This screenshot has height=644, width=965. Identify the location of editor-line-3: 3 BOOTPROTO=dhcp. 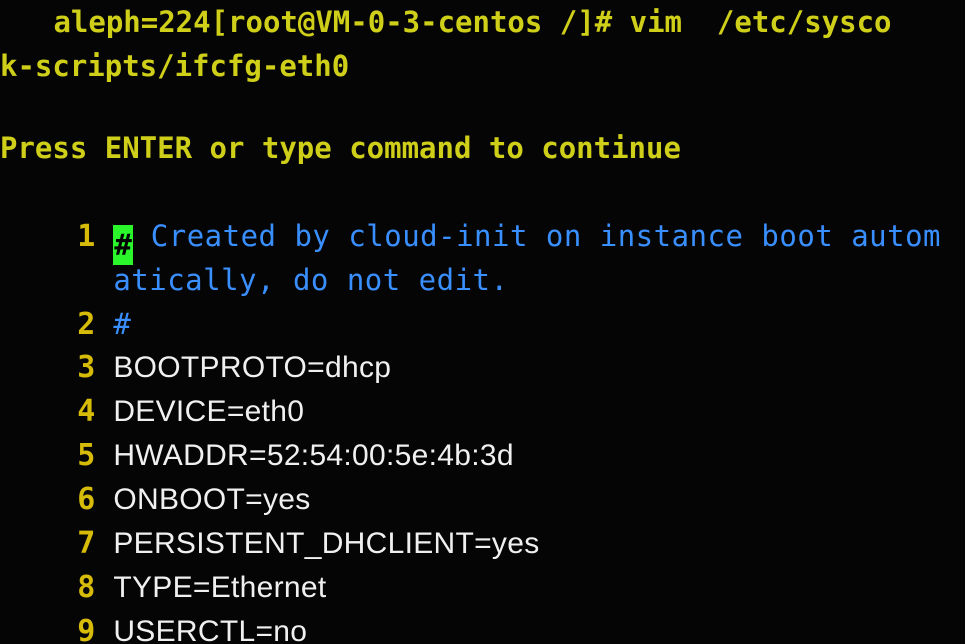
(482, 343).